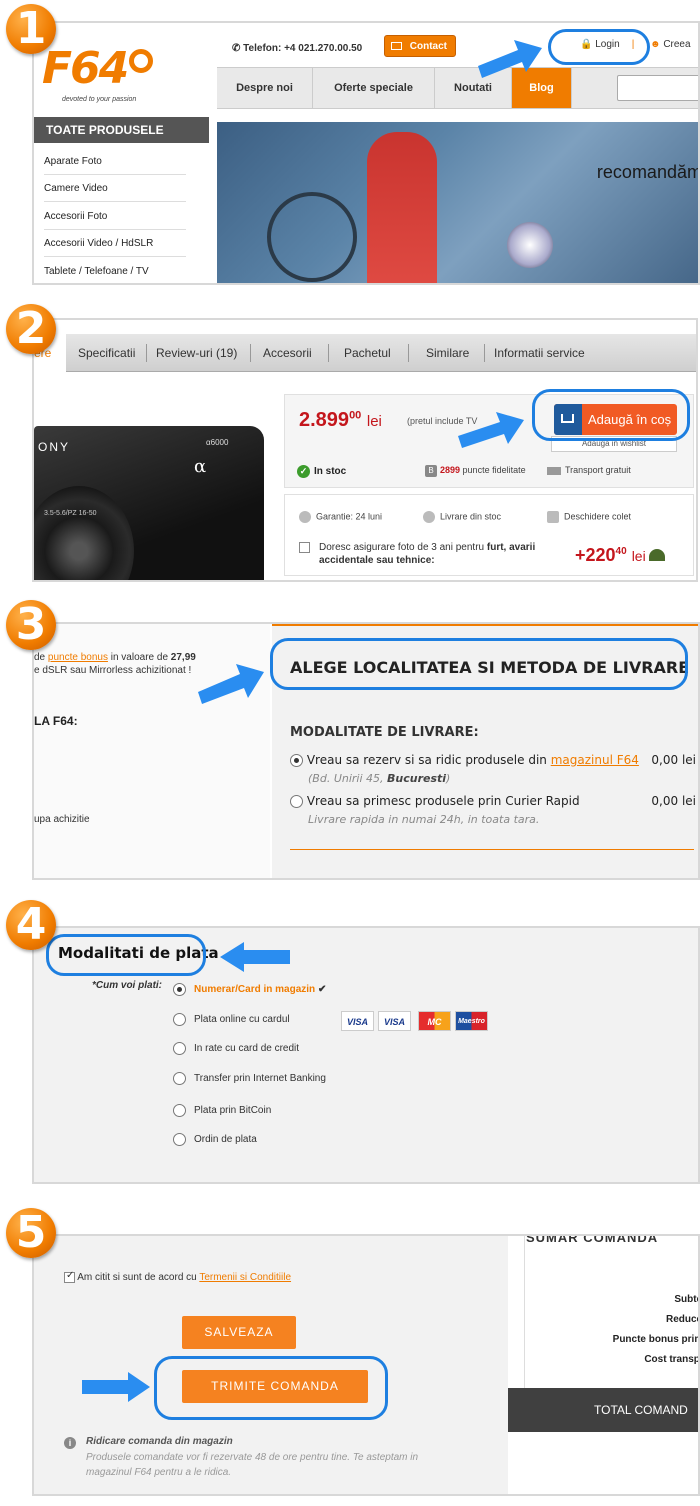  I want to click on nav-despre-noi: Despre noi, so click(265, 88).